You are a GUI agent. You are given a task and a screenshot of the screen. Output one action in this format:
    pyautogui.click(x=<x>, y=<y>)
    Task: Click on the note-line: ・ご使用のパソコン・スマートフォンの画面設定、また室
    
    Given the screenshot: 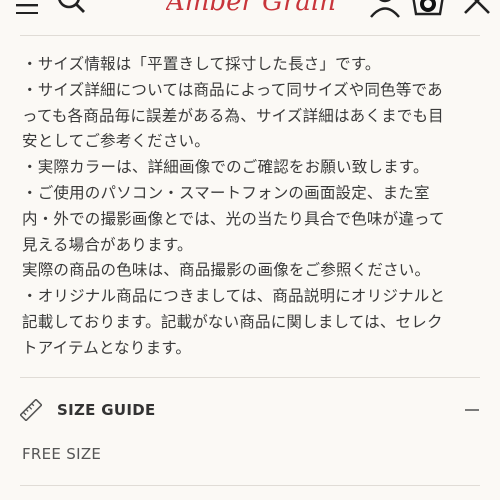 What is the action you would take?
    pyautogui.click(x=226, y=192)
    